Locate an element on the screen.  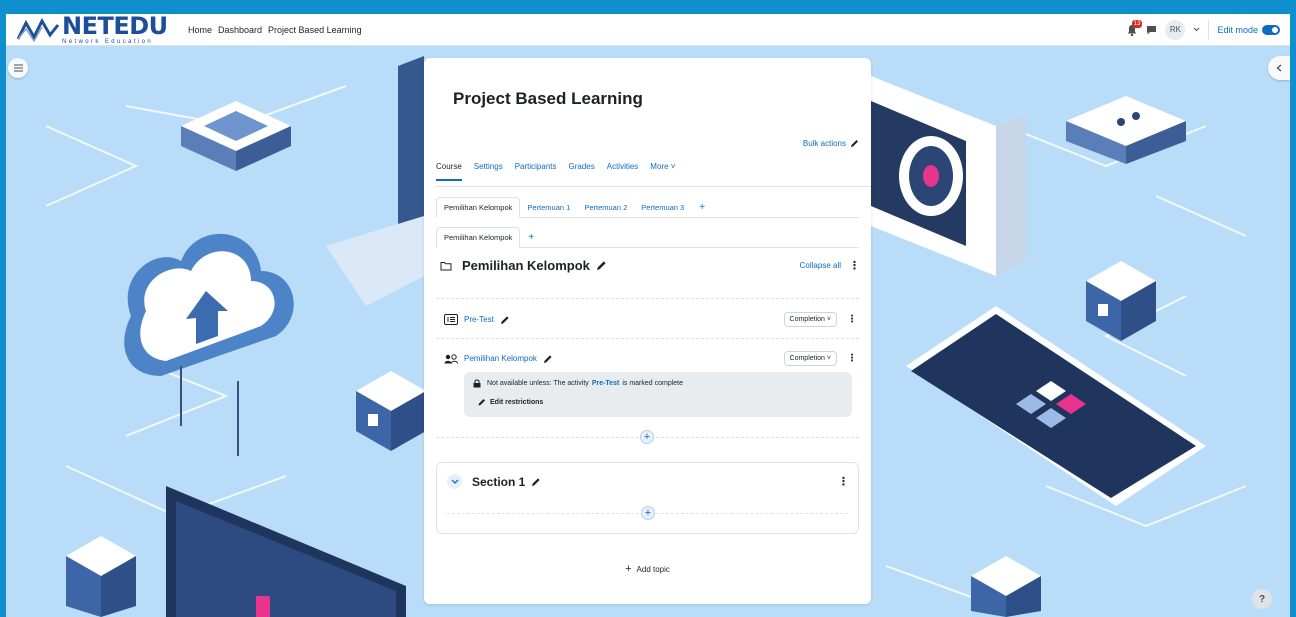
tab-pertemuan-1: Pertemuan 1 is located at coordinates (548, 207).